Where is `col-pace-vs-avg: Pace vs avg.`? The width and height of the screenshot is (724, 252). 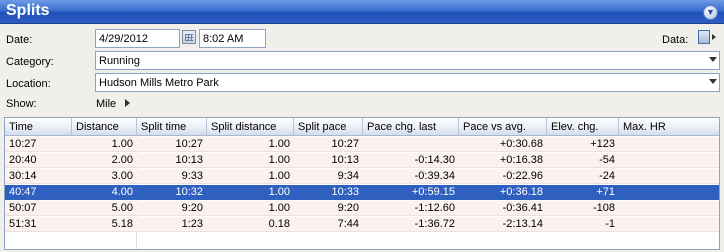
col-pace-vs-avg: Pace vs avg. is located at coordinates (503, 127).